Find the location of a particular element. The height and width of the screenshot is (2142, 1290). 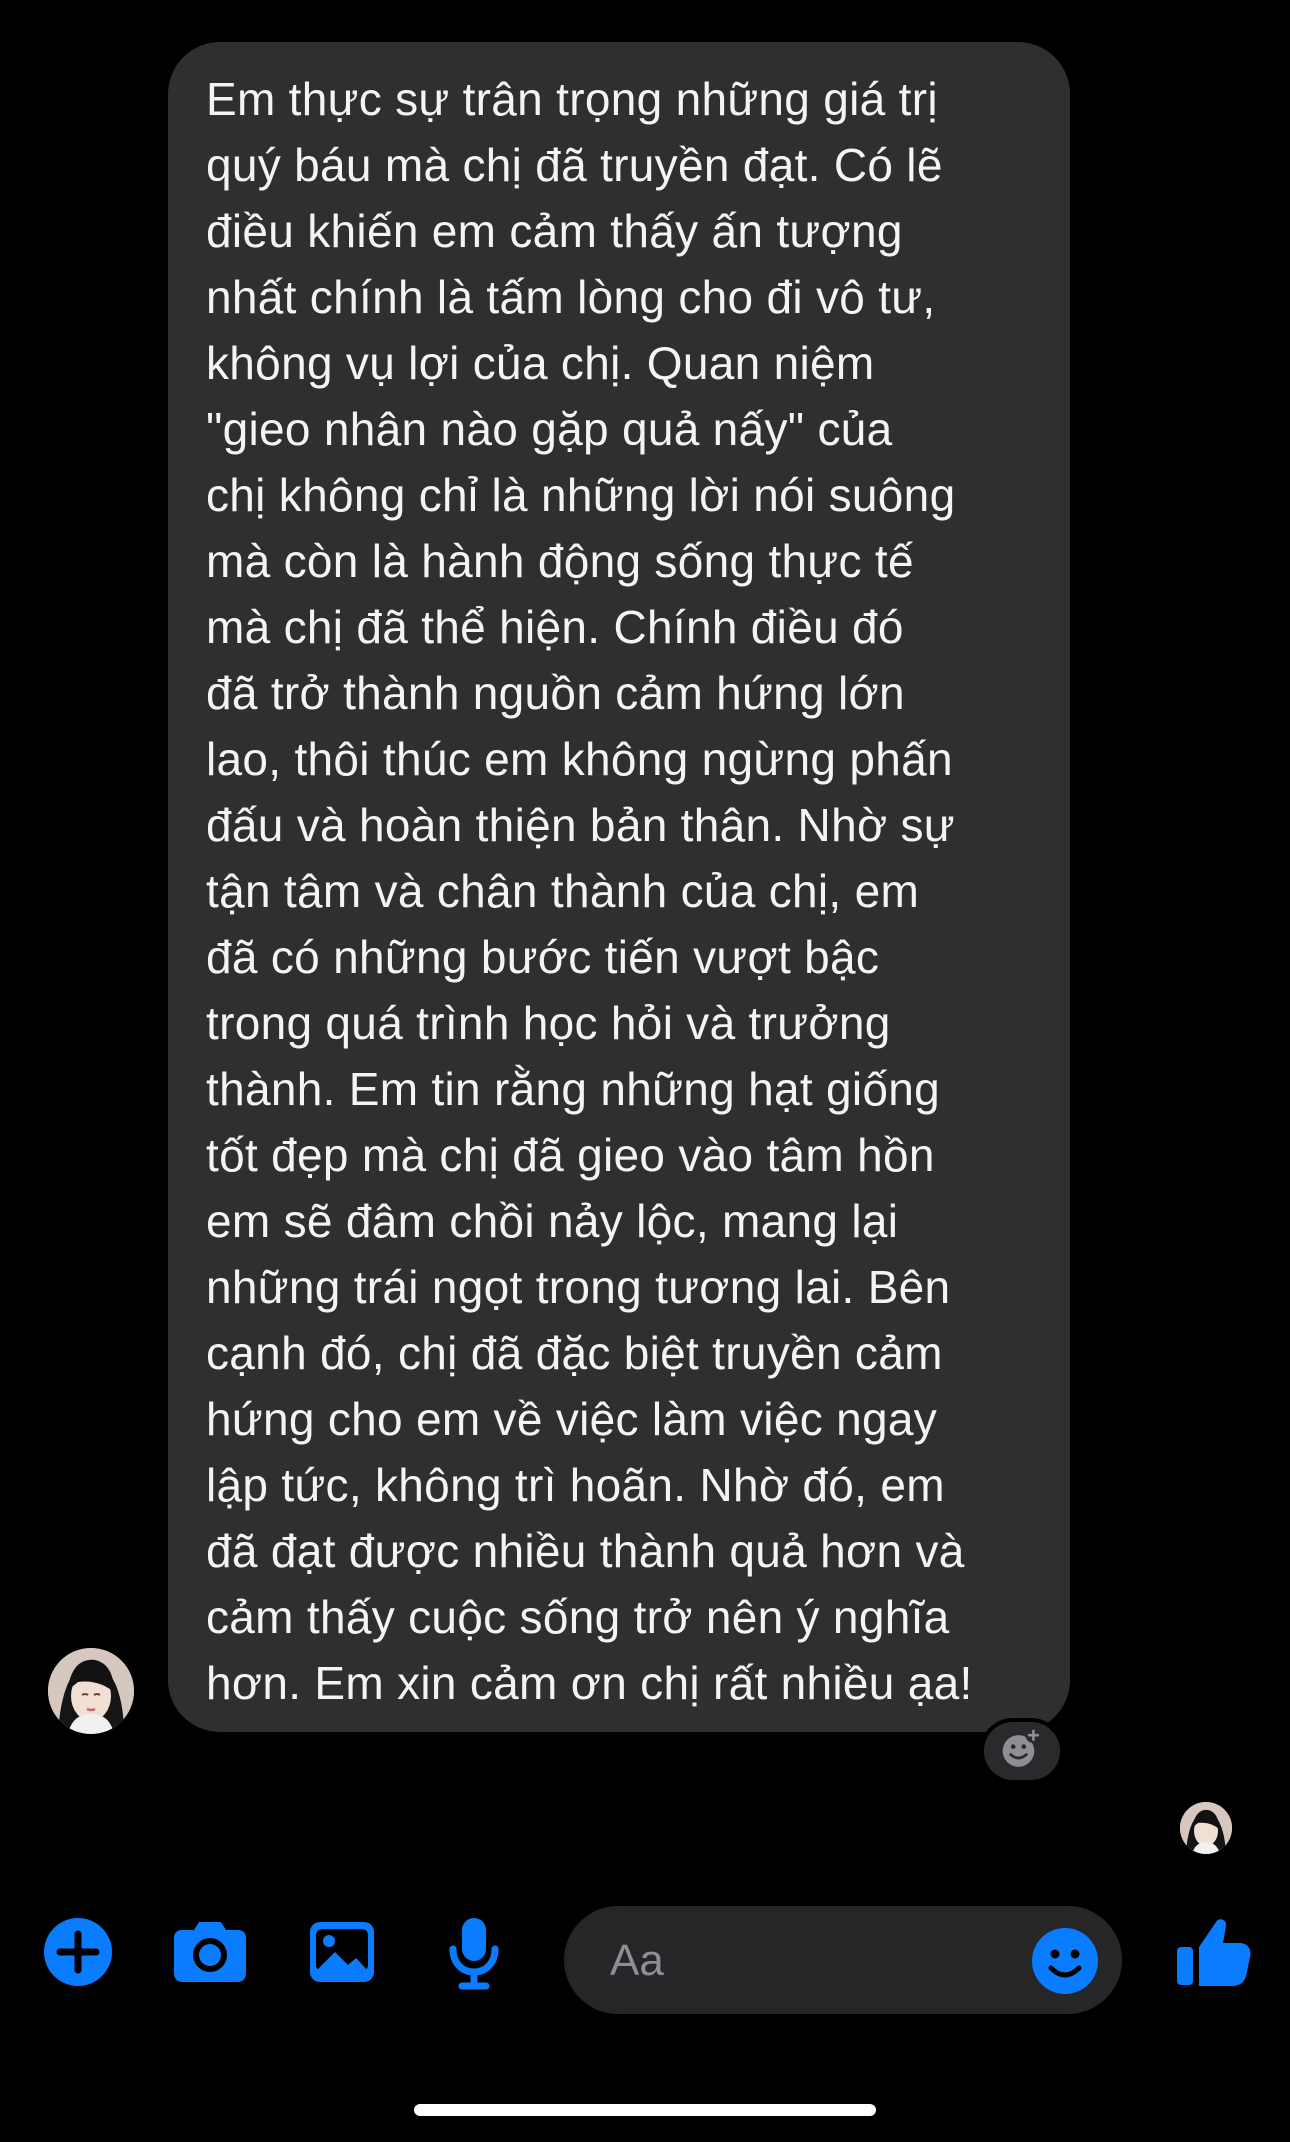

add-button is located at coordinates (78, 1952).